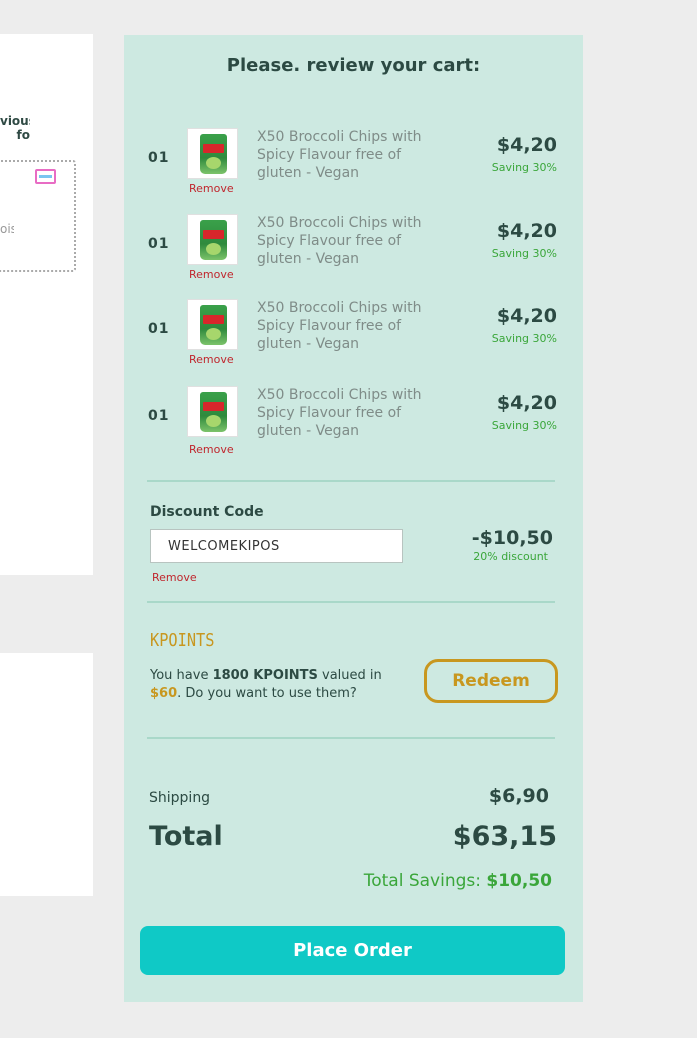 The width and height of the screenshot is (697, 1038). Describe the element at coordinates (510, 556) in the screenshot. I see `discount-percent: 20% discount` at that location.